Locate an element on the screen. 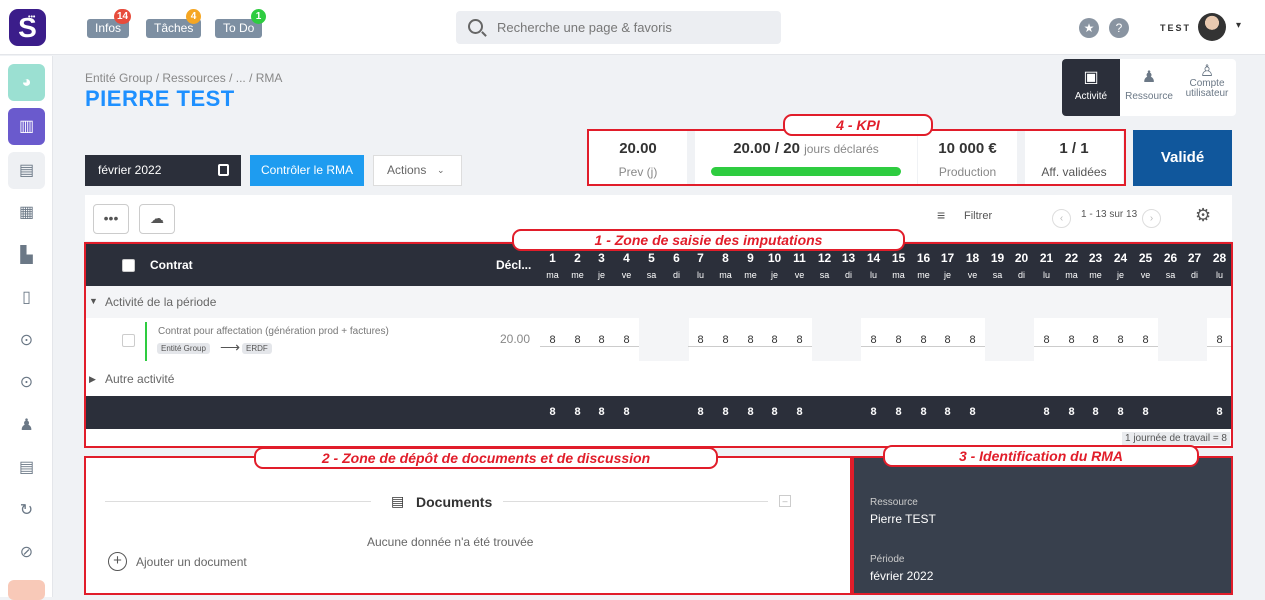 The image size is (1265, 600). filter-button: Filtrer is located at coordinates (978, 216).